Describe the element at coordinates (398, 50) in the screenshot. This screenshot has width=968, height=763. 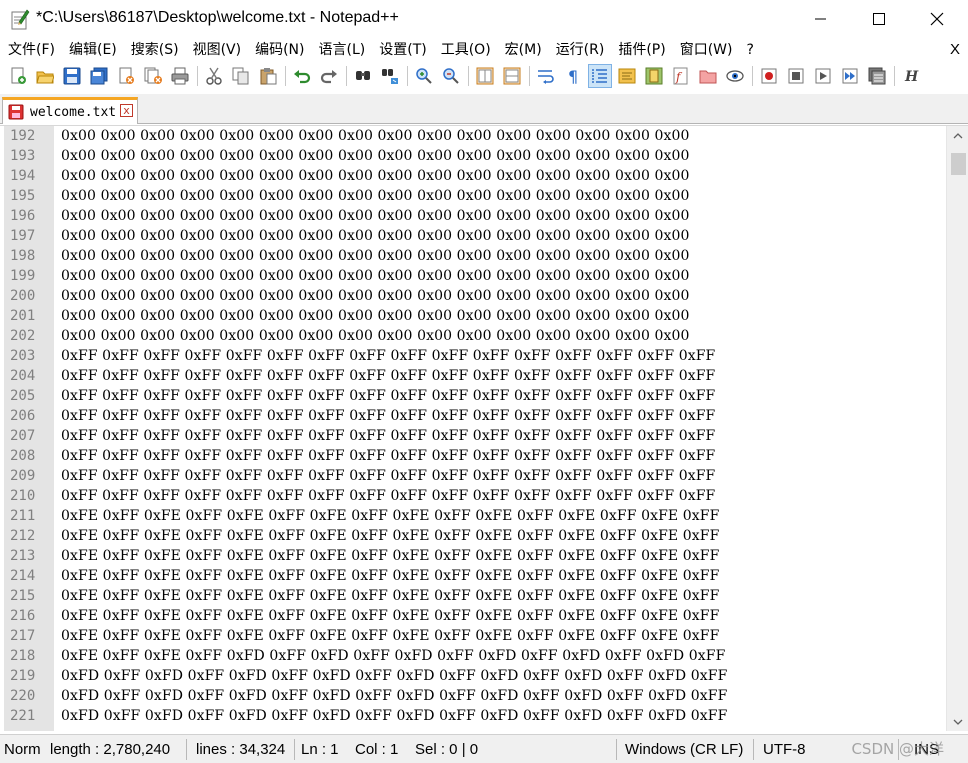
I see `menu-settings: 设置(T)` at that location.